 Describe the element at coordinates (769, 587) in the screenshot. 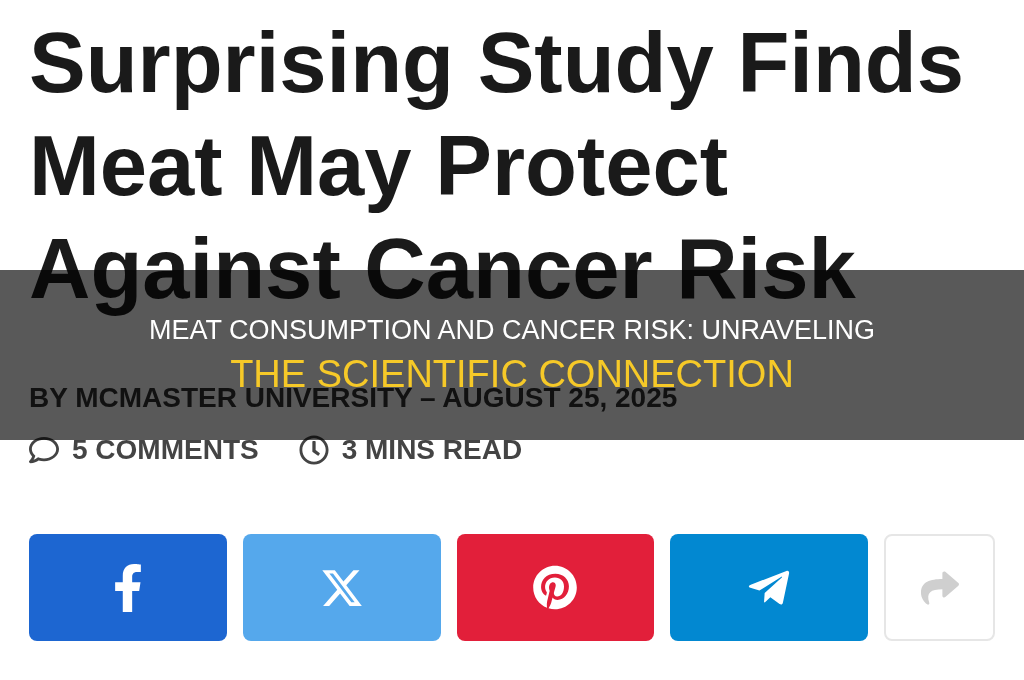

I see `telegram-share-button` at that location.